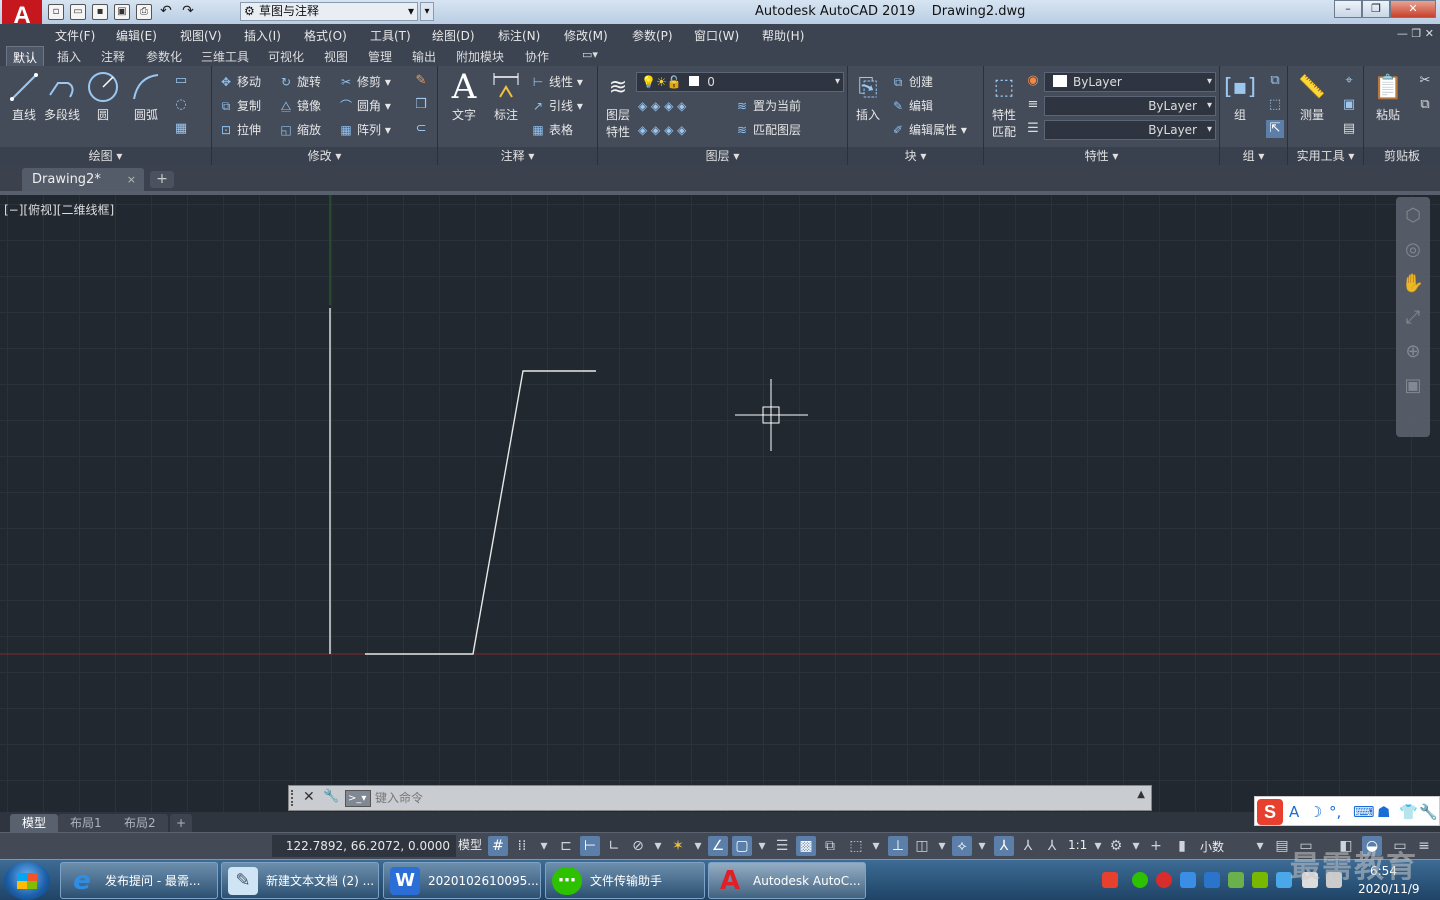 The image size is (1440, 900). Describe the element at coordinates (1260, 880) in the screenshot. I see `nvidia-icon` at that location.